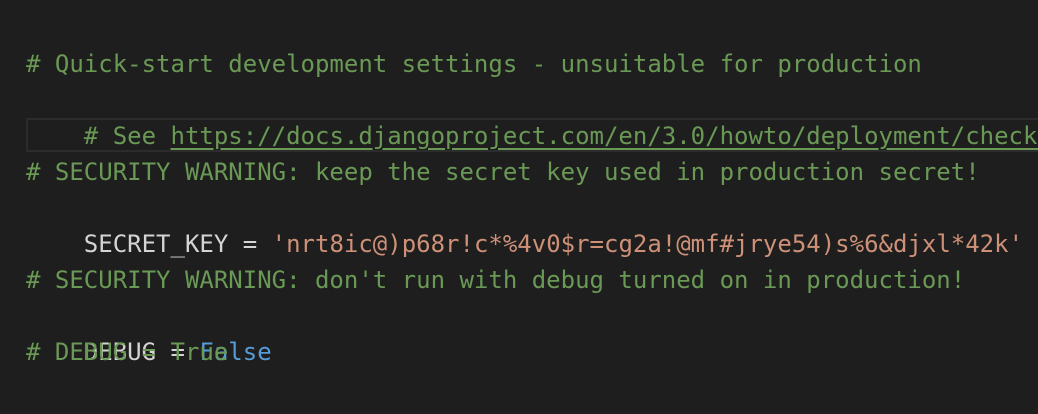 This screenshot has height=414, width=1038. Describe the element at coordinates (127, 352) in the screenshot. I see `code-line-commented-debug: # DEBUG = True` at that location.